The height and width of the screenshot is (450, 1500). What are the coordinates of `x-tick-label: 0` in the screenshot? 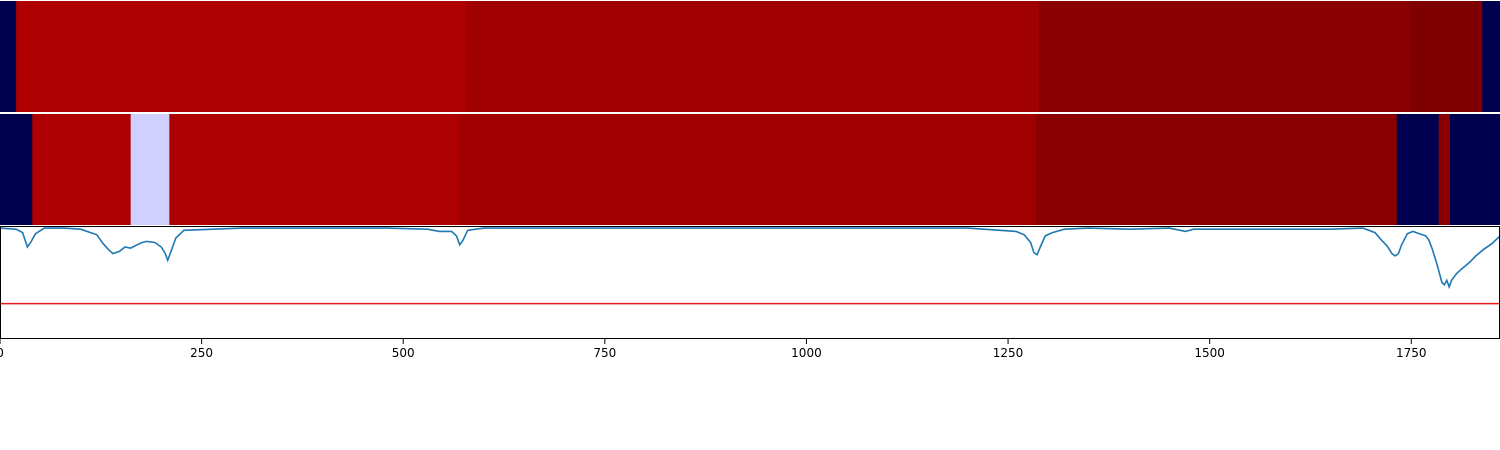 It's located at (2, 353).